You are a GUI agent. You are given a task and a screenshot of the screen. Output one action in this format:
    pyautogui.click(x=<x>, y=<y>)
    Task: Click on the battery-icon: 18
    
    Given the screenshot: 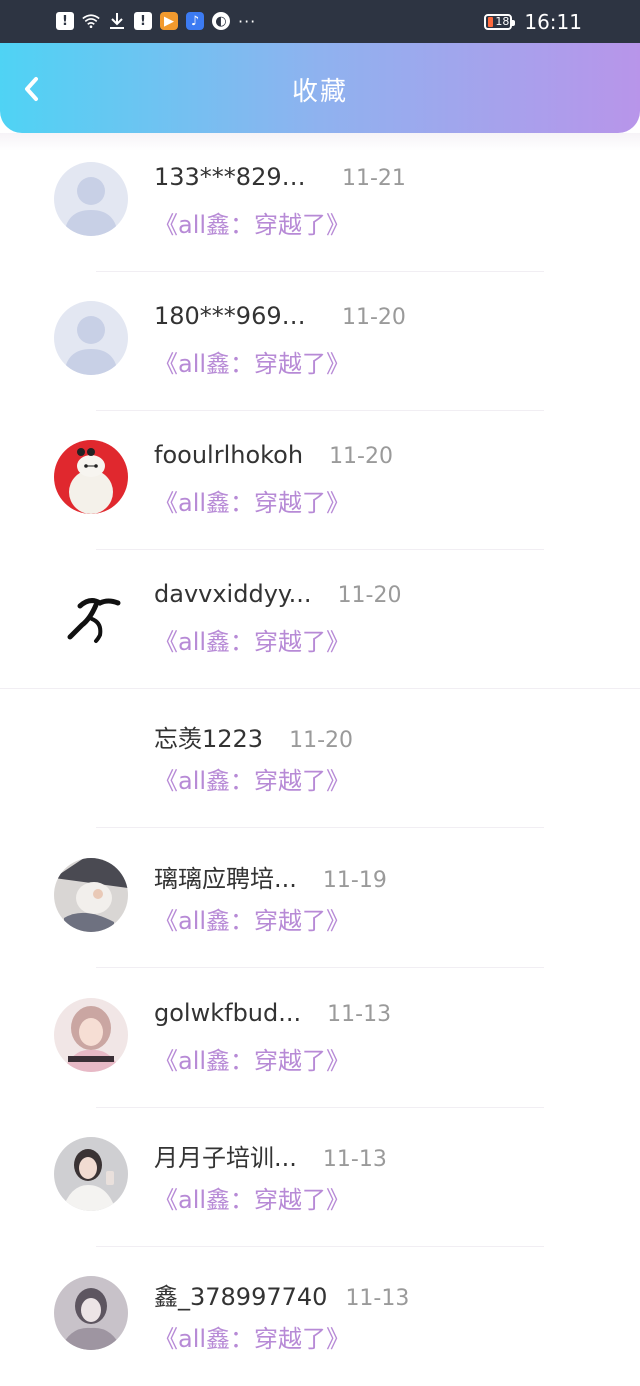 What is the action you would take?
    pyautogui.click(x=500, y=22)
    